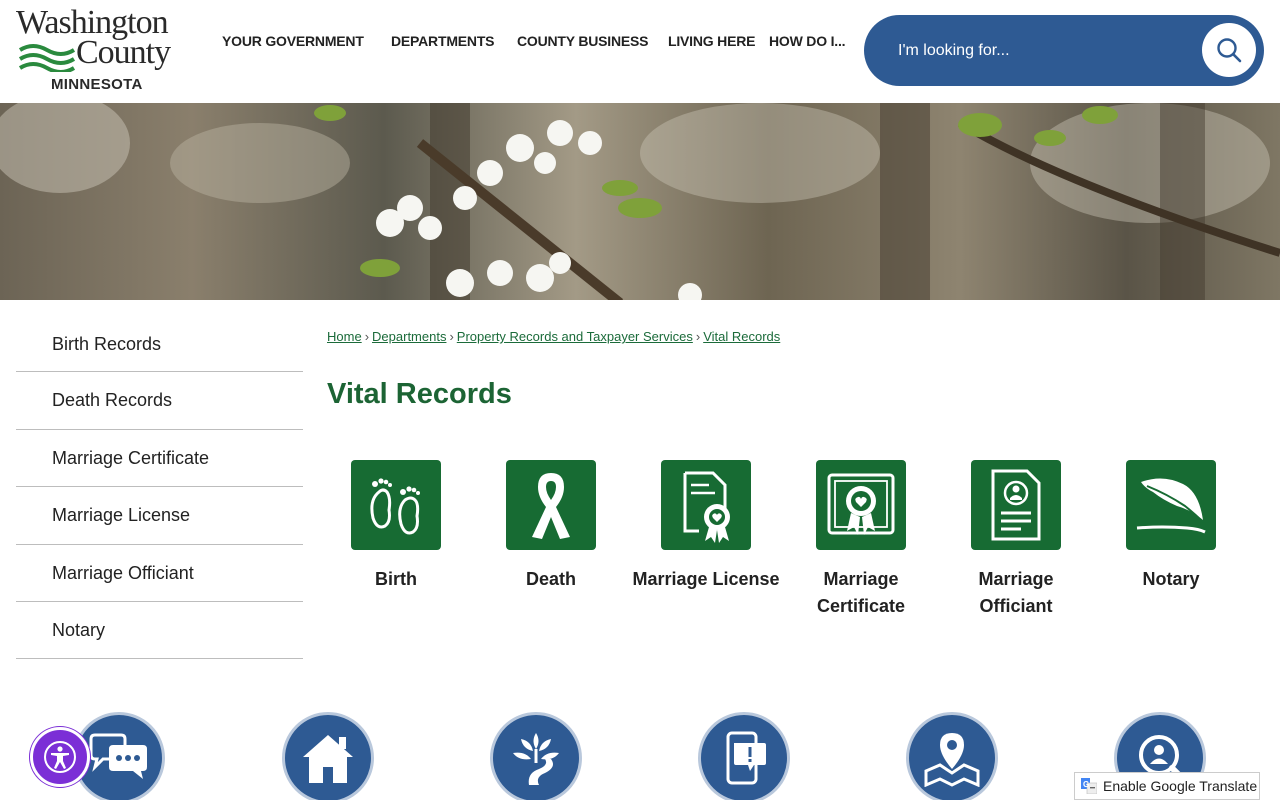 The width and height of the screenshot is (1280, 800). What do you see at coordinates (583, 41) in the screenshot?
I see `nav-county-business: COUNTY BUSINESS` at bounding box center [583, 41].